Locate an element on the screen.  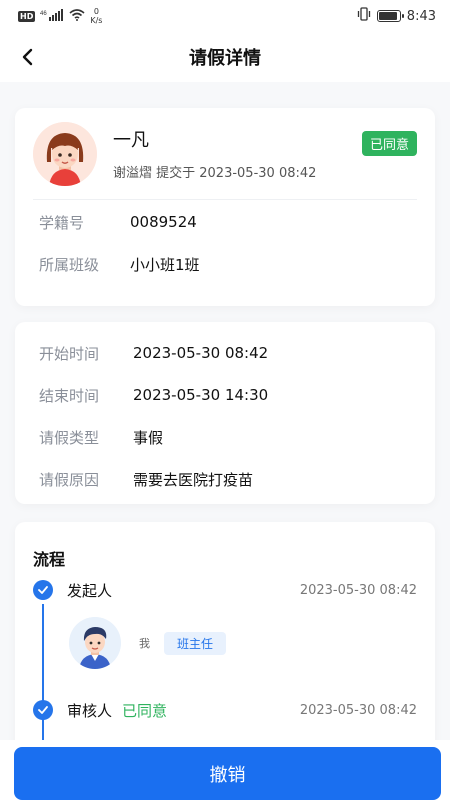
battery-fill is located at coordinates (387, 16).